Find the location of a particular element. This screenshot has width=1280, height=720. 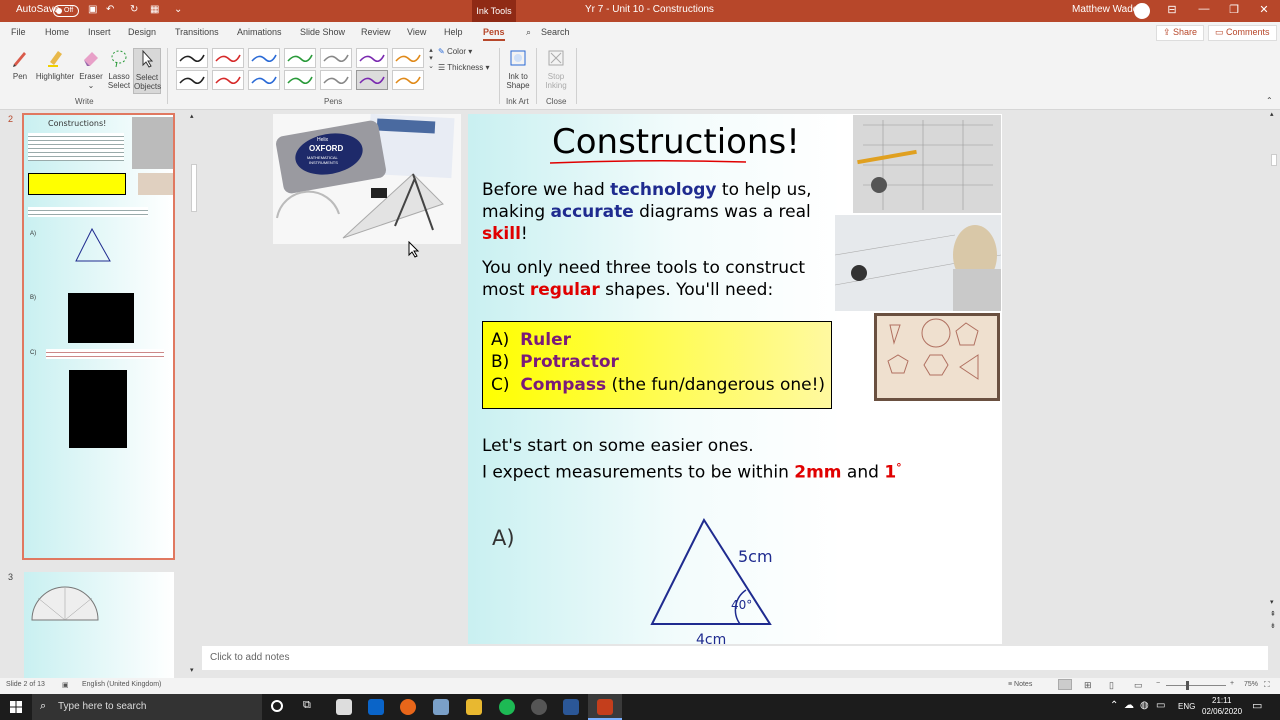

collapse-ribbon-icon: ⌃ is located at coordinates (1269, 100).